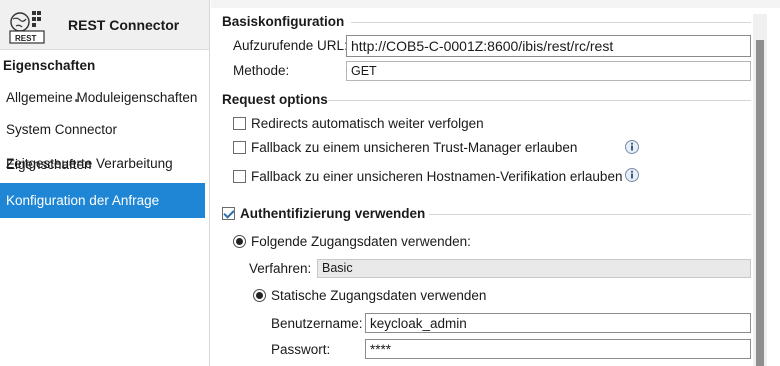 The width and height of the screenshot is (780, 366). I want to click on connector-header: REST REST Connector, so click(104, 25).